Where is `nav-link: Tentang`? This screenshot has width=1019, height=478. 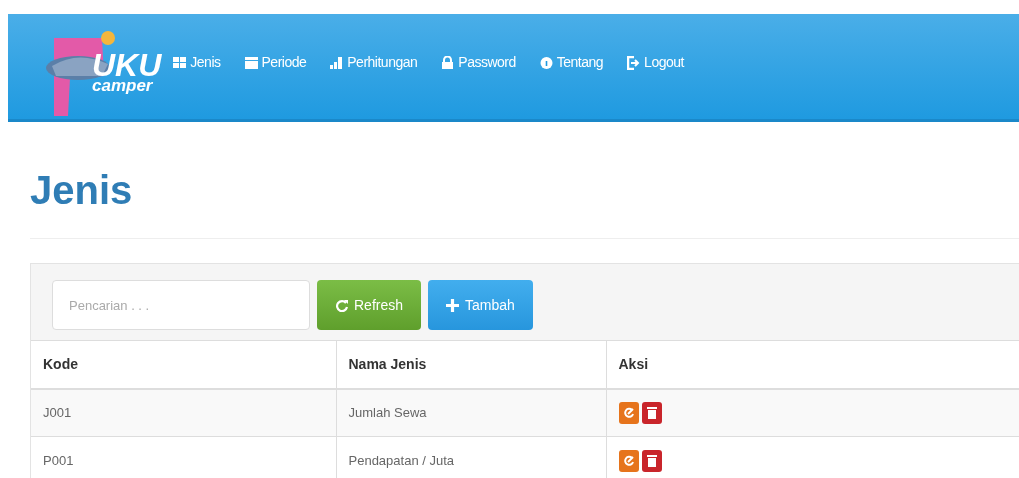 nav-link: Tentang is located at coordinates (571, 52).